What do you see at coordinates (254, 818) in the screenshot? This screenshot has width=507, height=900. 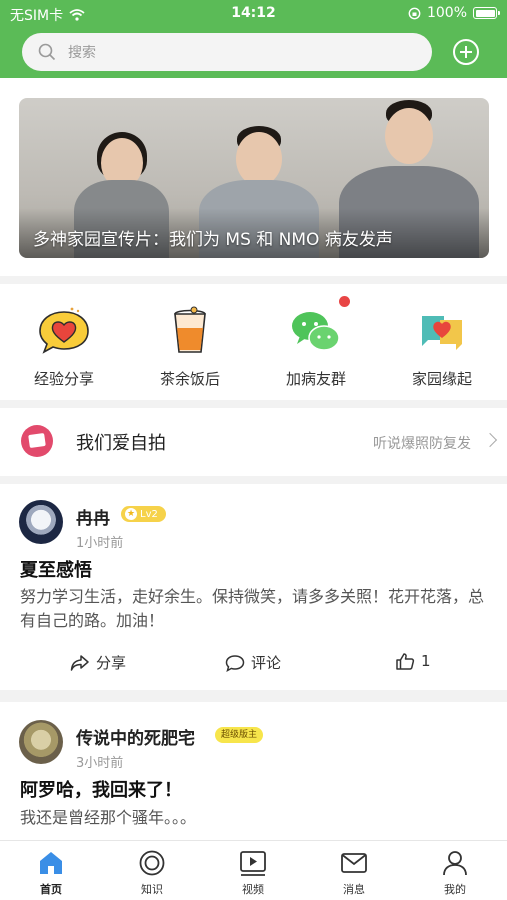 I see `post-body: 我还是曾经那个骚年。。。` at bounding box center [254, 818].